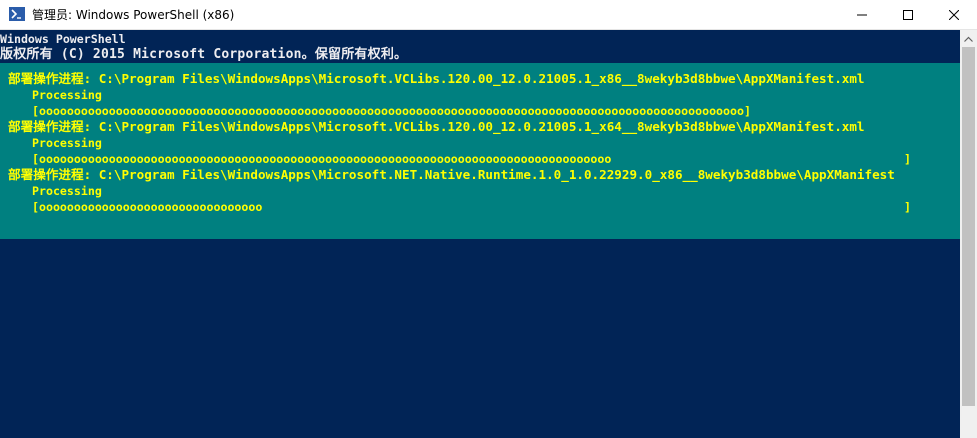 The width and height of the screenshot is (977, 438). What do you see at coordinates (488, 15) in the screenshot?
I see `title-bar: 管理员: Windows PowerShell (x86)` at bounding box center [488, 15].